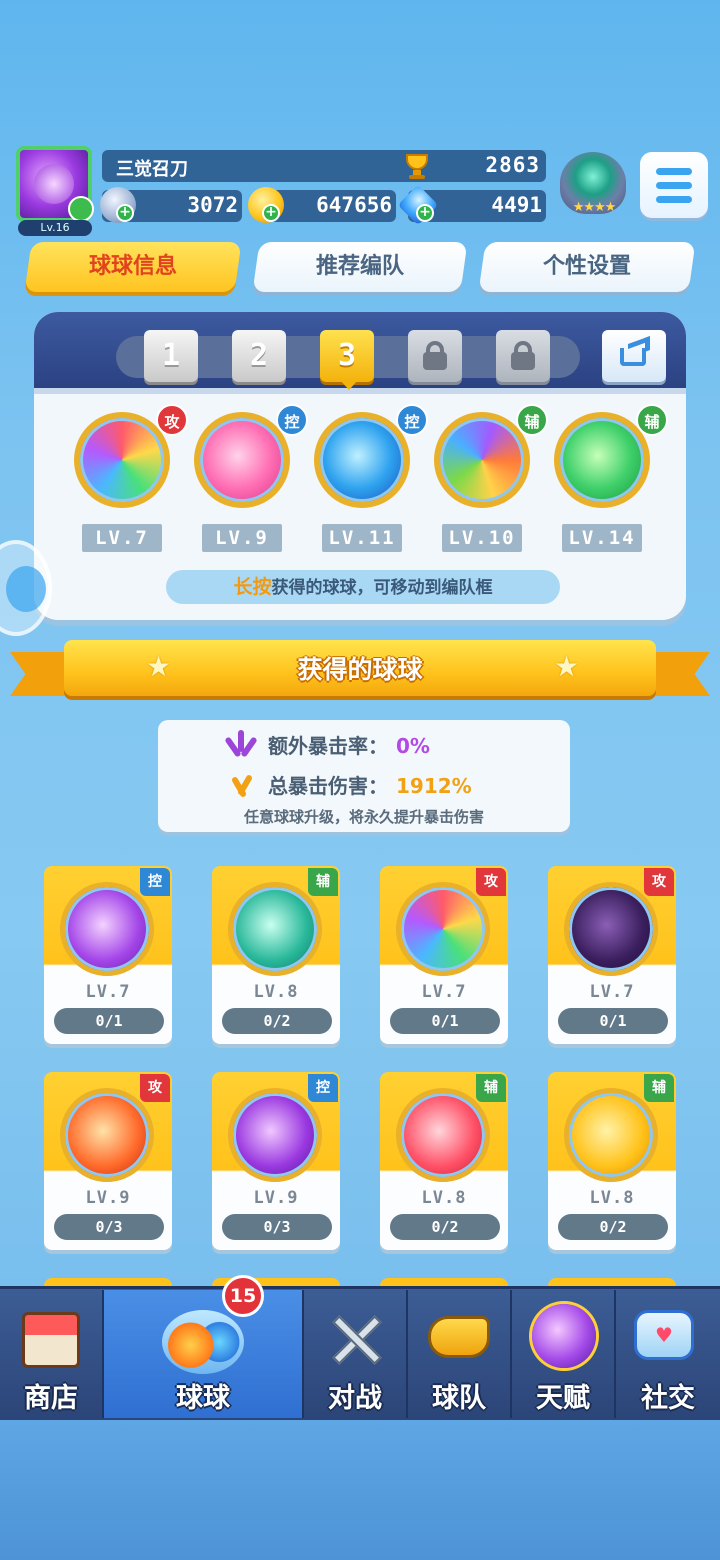 The height and width of the screenshot is (1560, 720). Describe the element at coordinates (275, 1135) in the screenshot. I see `shatter-ball-icon` at that location.